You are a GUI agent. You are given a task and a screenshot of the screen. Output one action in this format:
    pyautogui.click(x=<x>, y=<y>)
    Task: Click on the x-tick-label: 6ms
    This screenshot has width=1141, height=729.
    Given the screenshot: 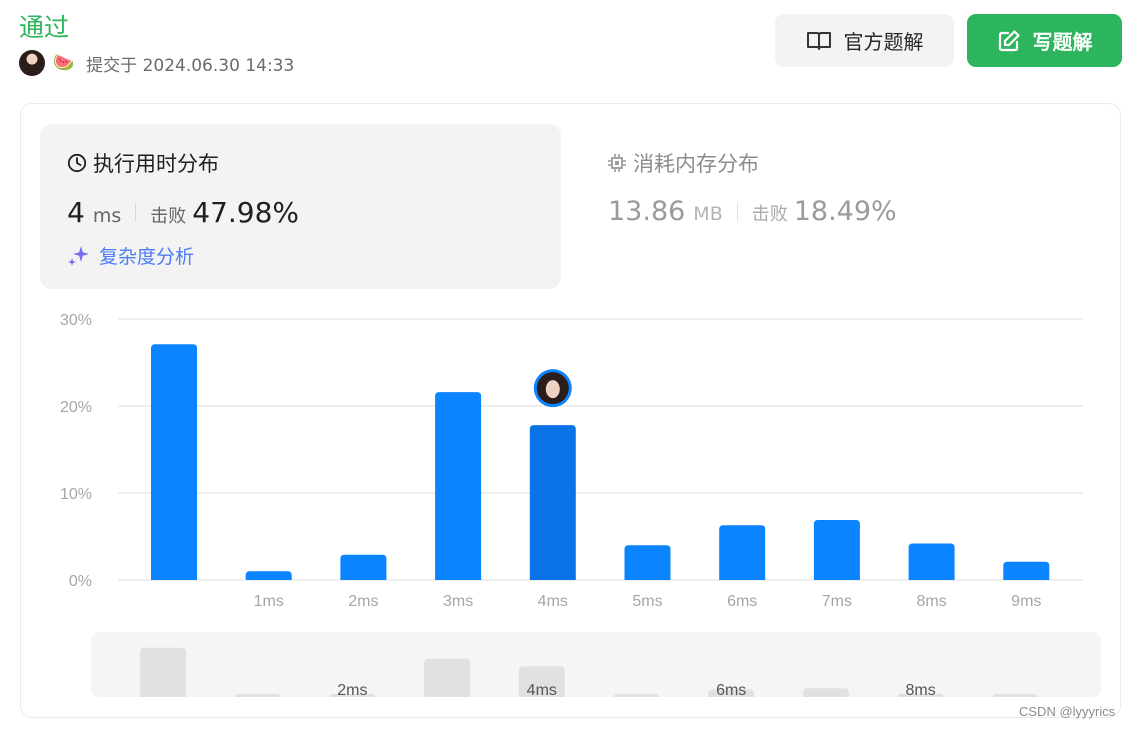 What is the action you would take?
    pyautogui.click(x=742, y=601)
    